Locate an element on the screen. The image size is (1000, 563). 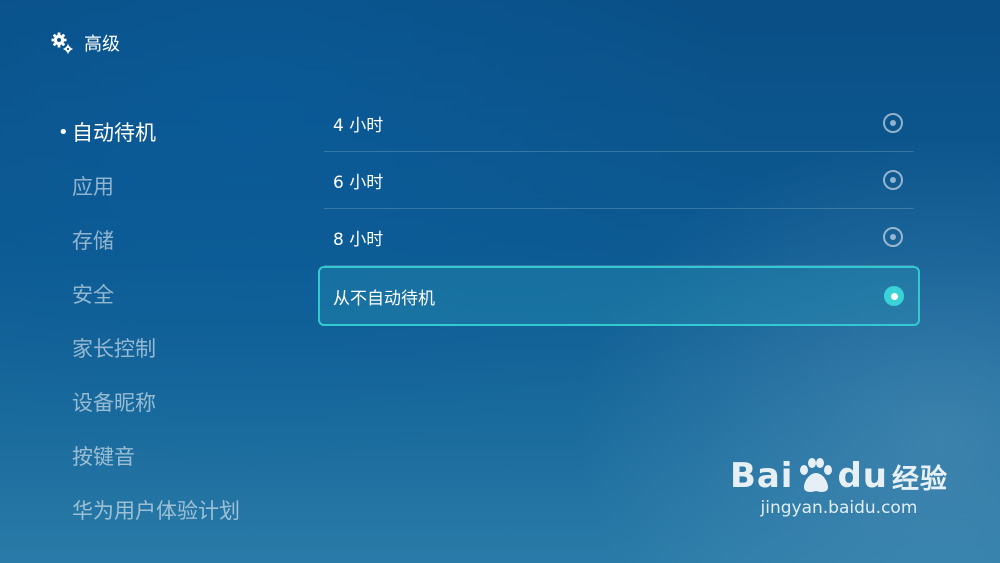
page-header: 高级 is located at coordinates (85, 43).